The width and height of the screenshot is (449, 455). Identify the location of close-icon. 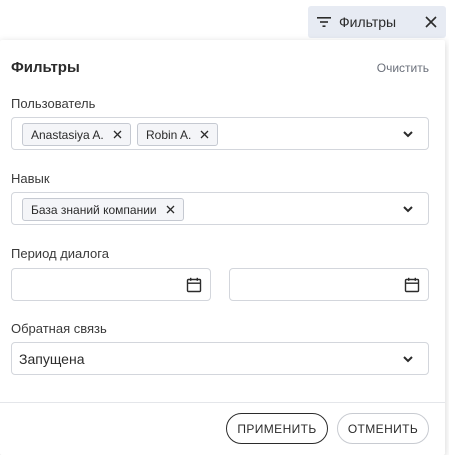
(431, 22).